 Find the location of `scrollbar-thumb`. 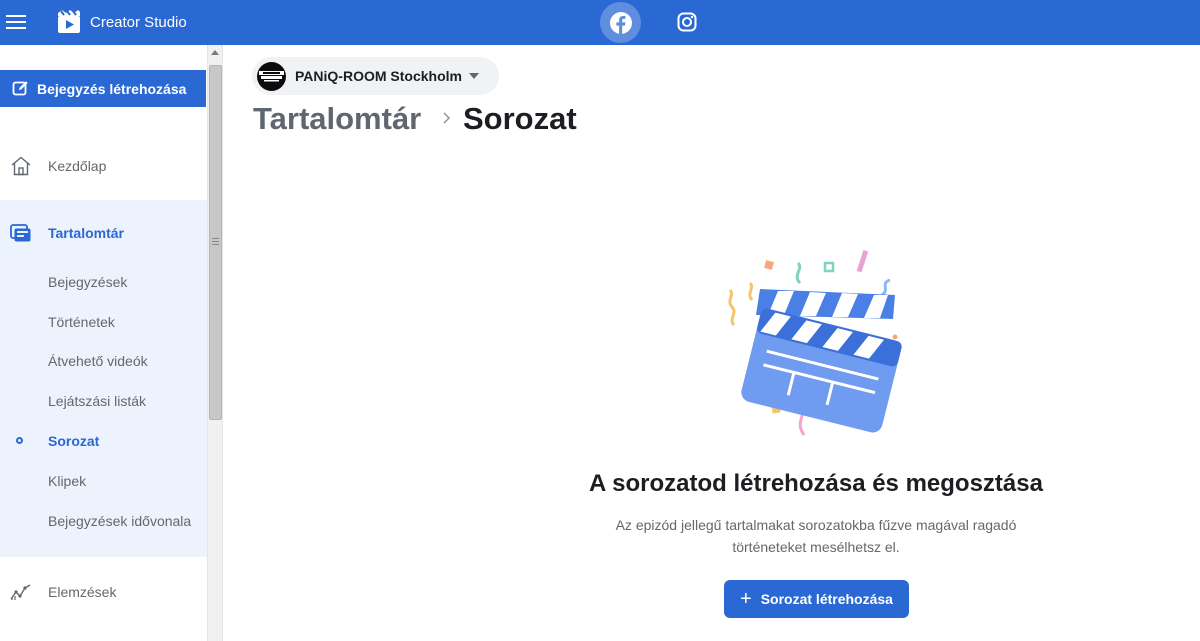

scrollbar-thumb is located at coordinates (215, 242).